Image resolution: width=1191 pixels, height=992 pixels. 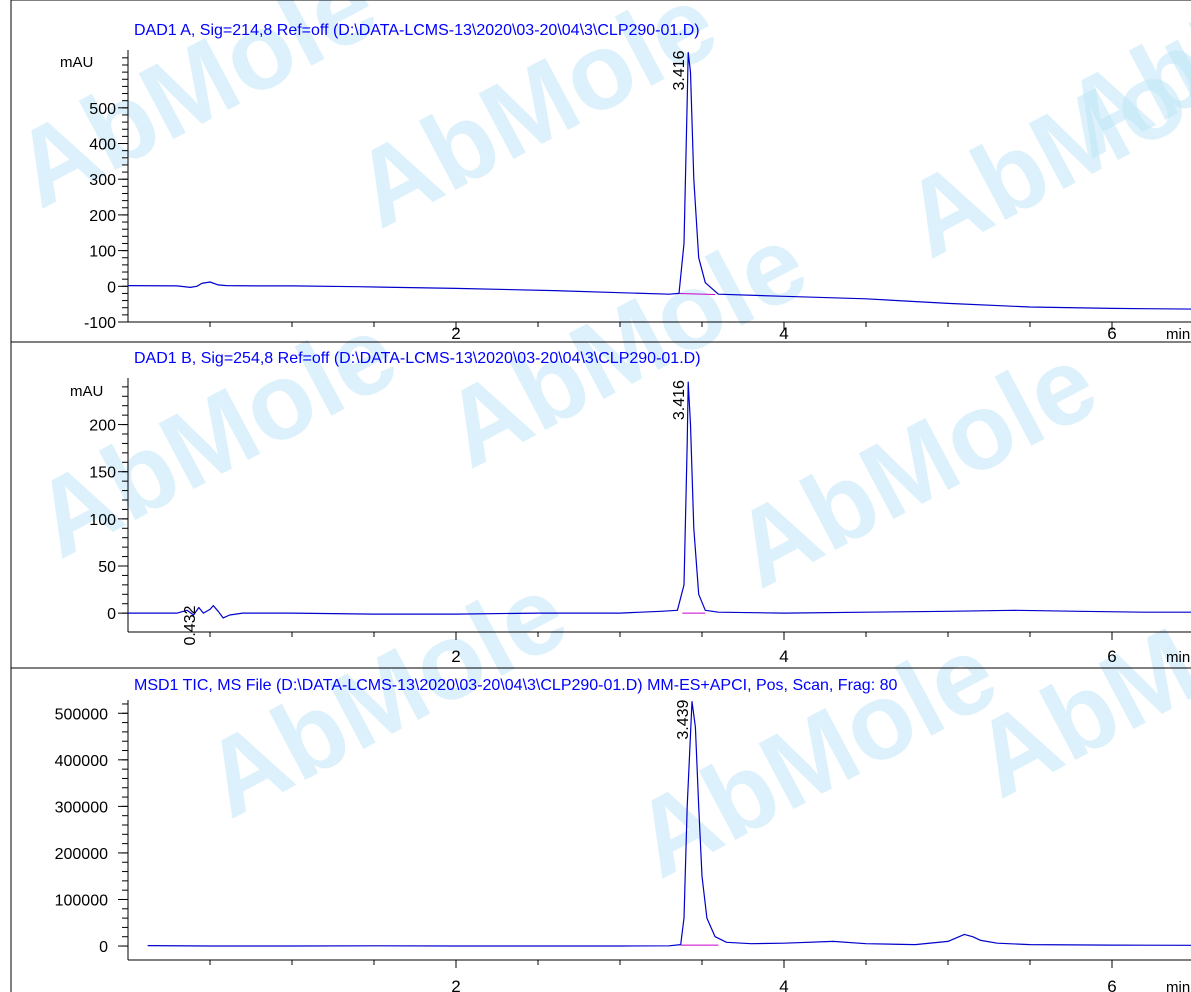 What do you see at coordinates (81, 807) in the screenshot?
I see `y-tick-label: 300000` at bounding box center [81, 807].